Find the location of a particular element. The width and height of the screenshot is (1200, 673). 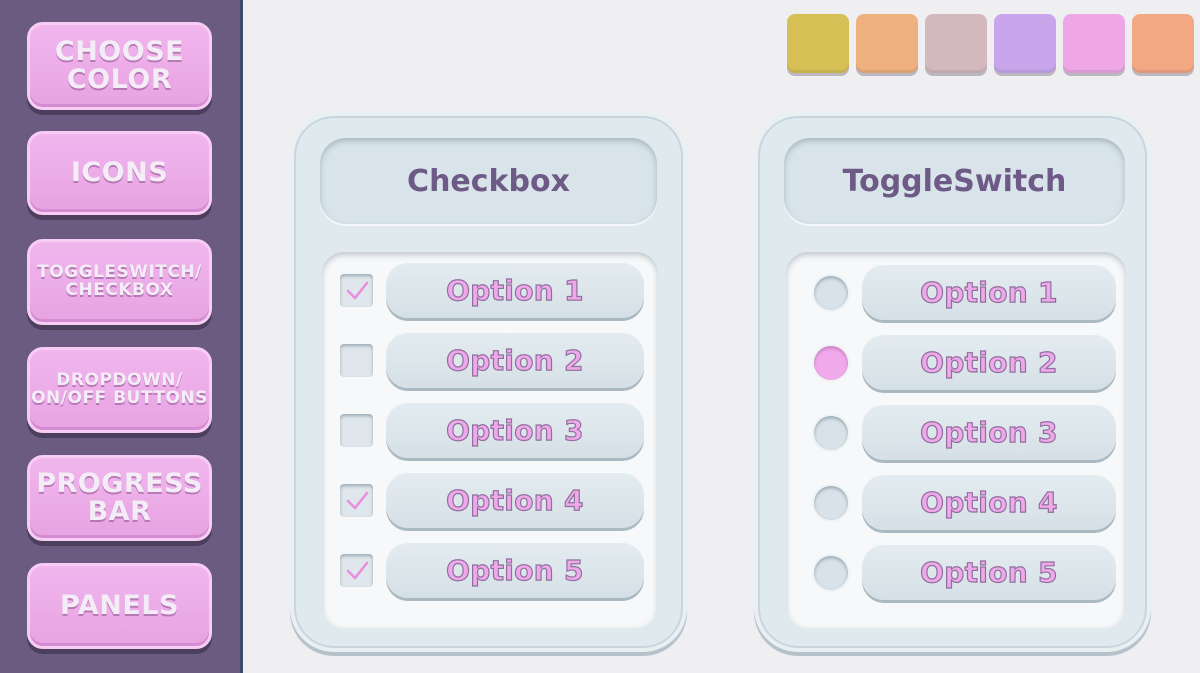

checkbox-row: Option 3 is located at coordinates (490, 430).